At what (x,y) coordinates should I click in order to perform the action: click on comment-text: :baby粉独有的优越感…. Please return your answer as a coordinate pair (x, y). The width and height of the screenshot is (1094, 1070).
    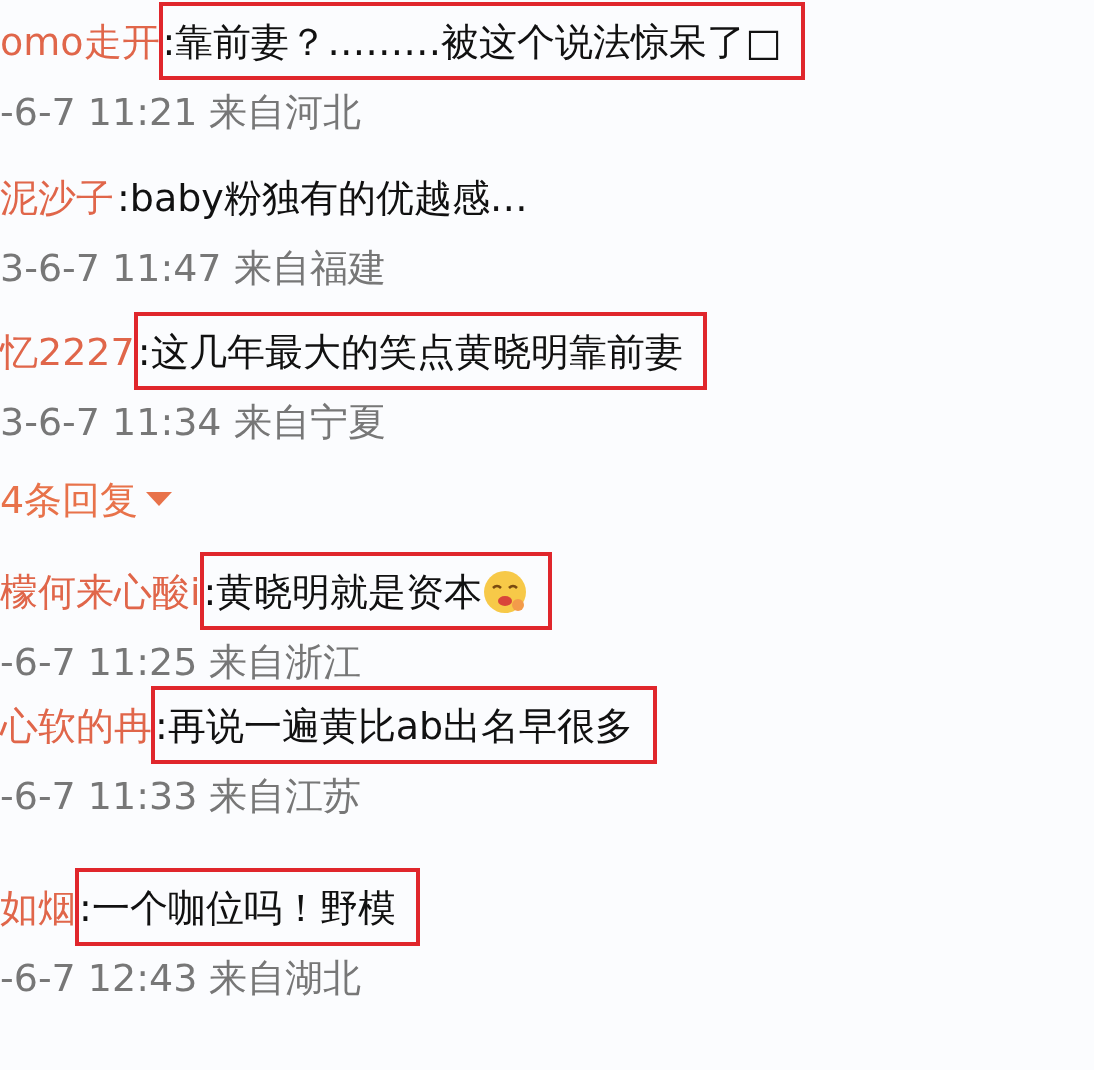
    Looking at the image, I should click on (322, 198).